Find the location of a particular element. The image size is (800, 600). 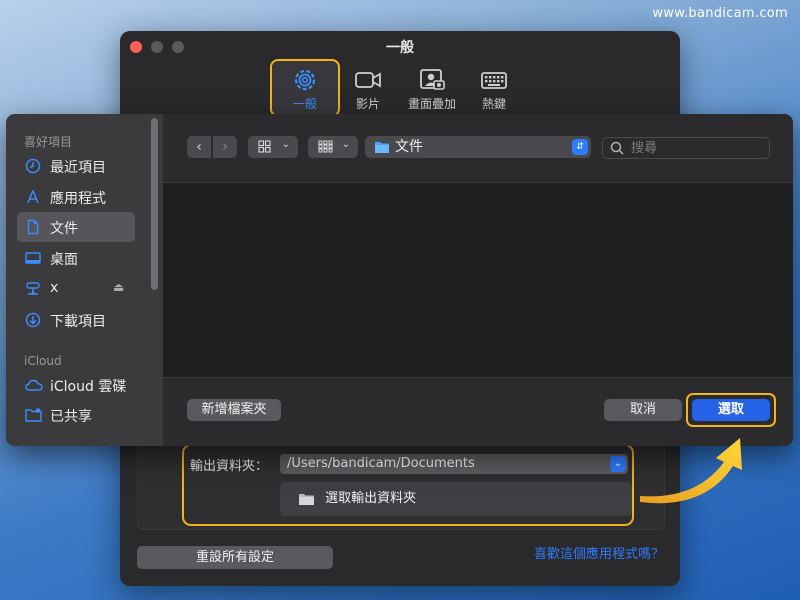

sidebar-item-label: 下載項目 is located at coordinates (78, 322).